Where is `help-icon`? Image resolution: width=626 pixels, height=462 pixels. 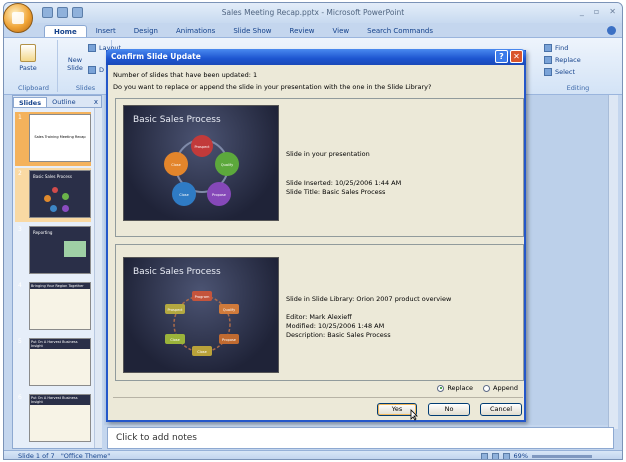
help-icon is located at coordinates (611, 30).